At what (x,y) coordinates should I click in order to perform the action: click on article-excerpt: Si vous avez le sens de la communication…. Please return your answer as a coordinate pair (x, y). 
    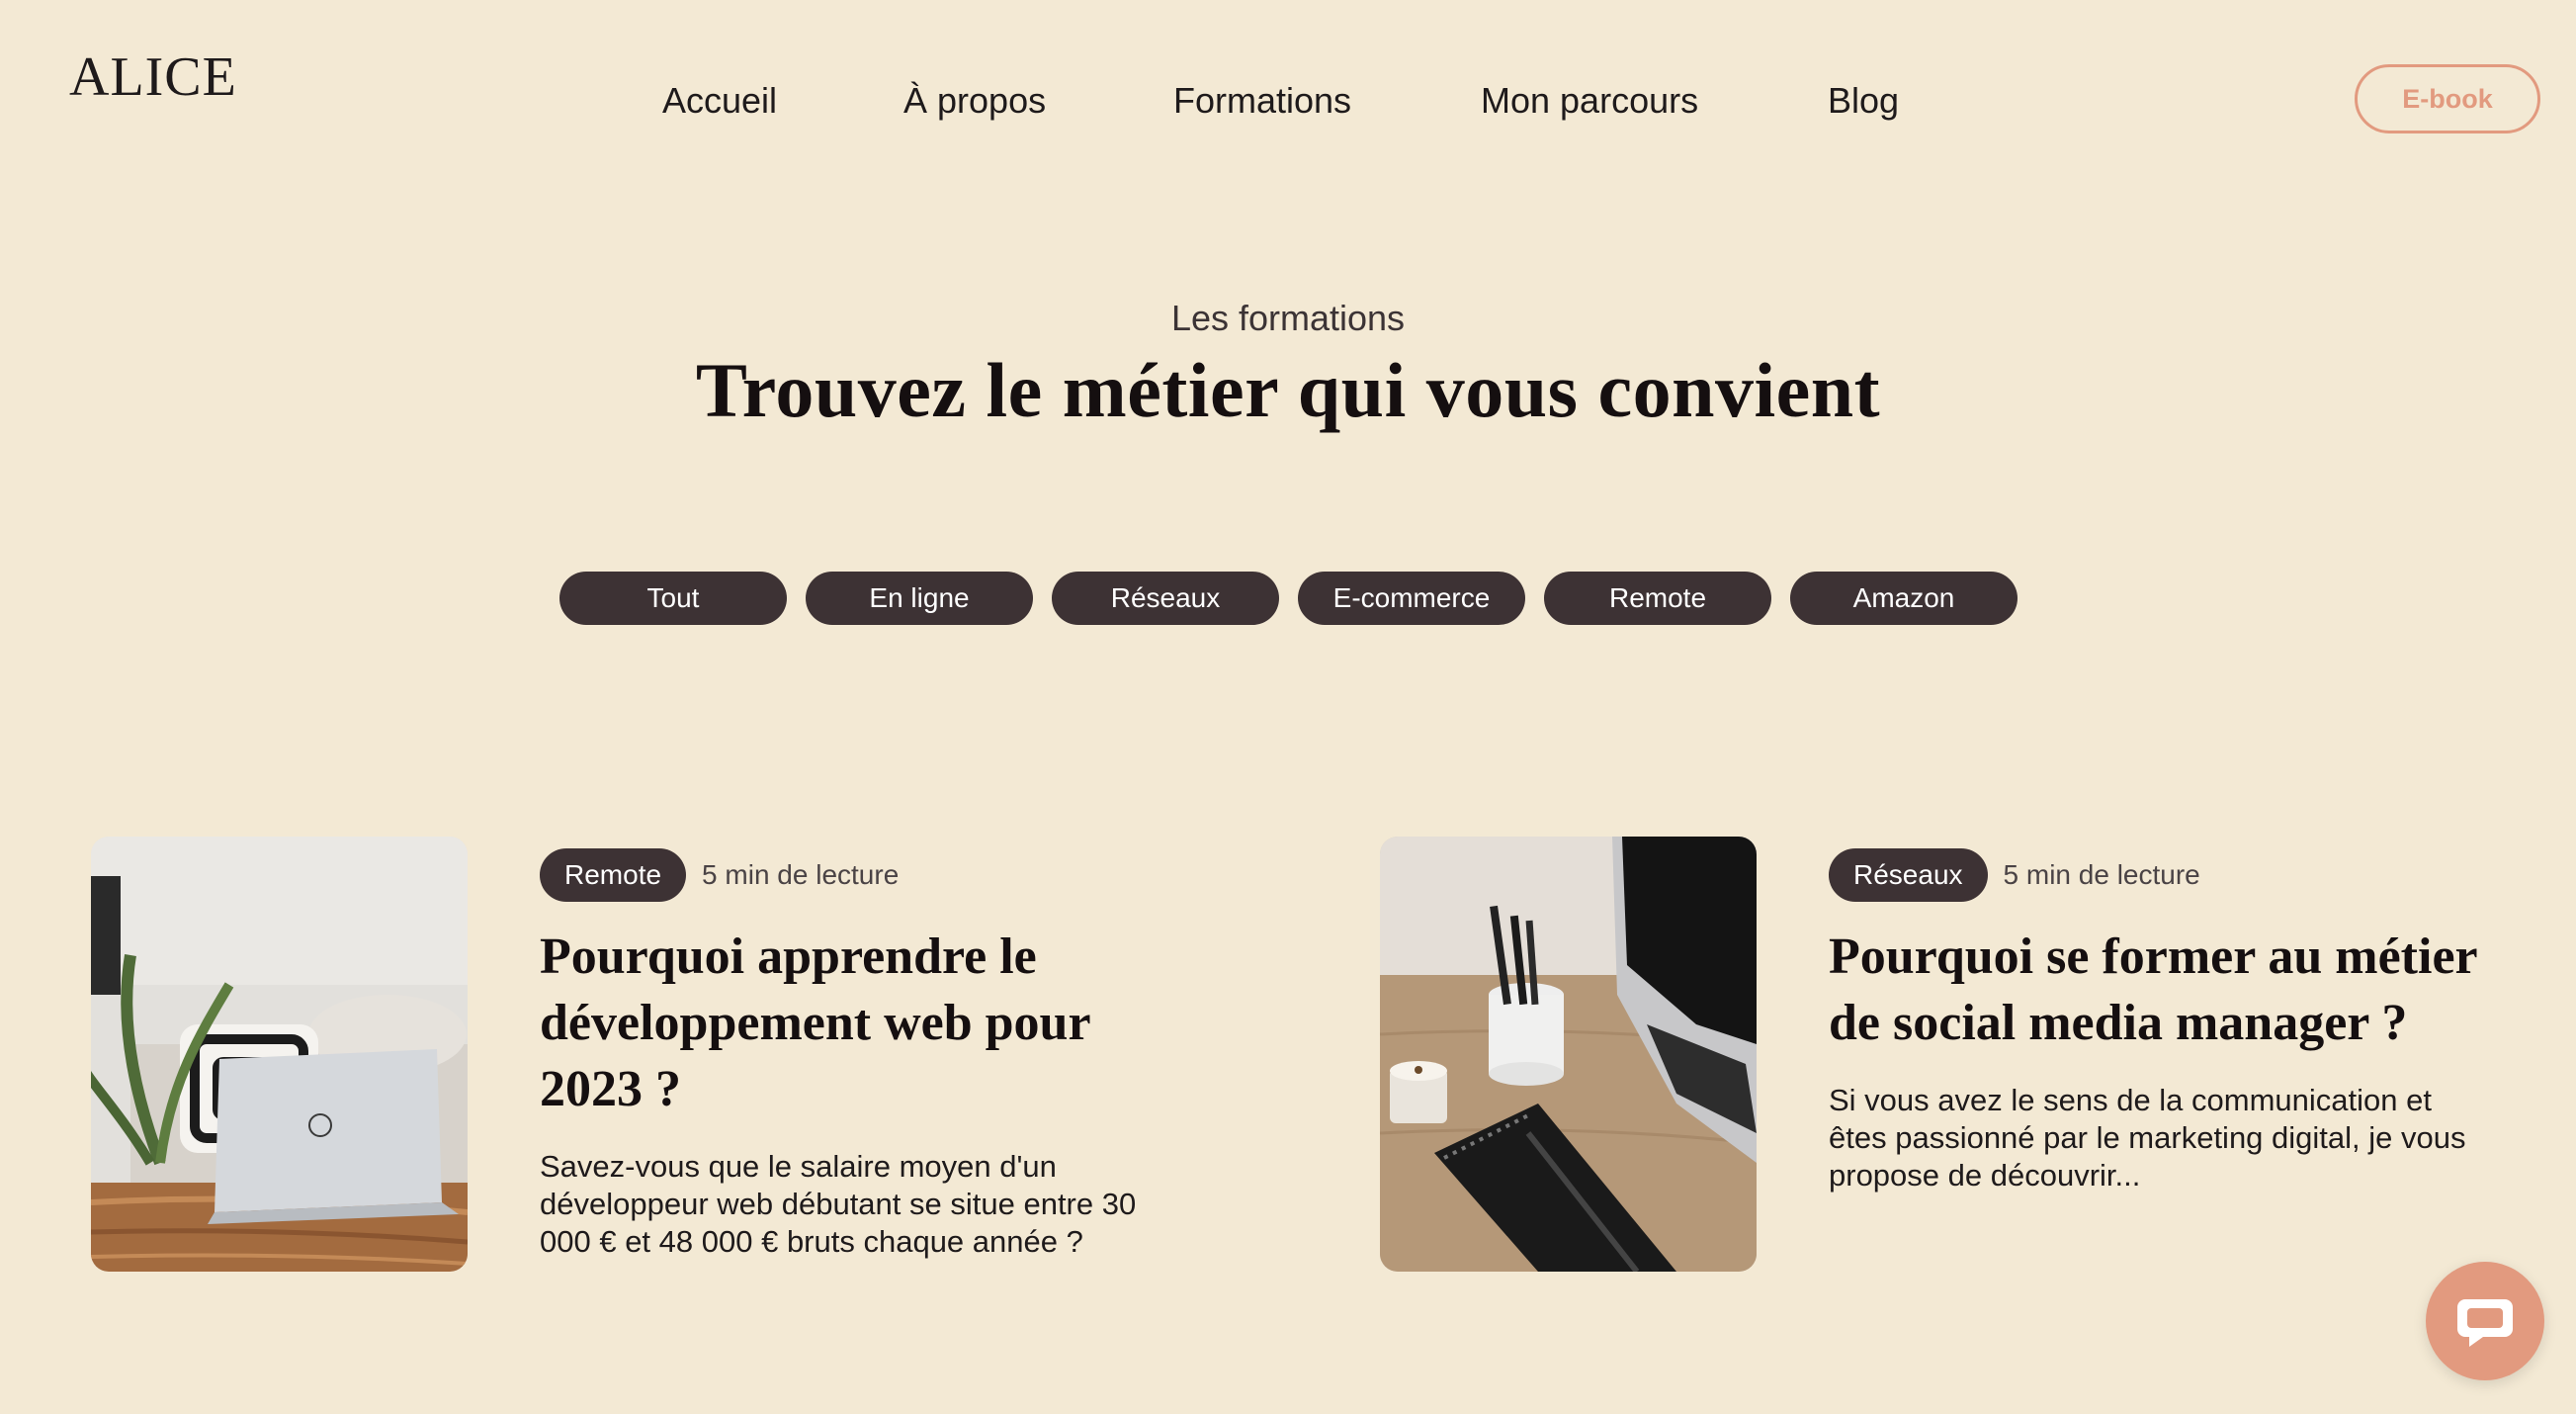
    Looking at the image, I should click on (2147, 1138).